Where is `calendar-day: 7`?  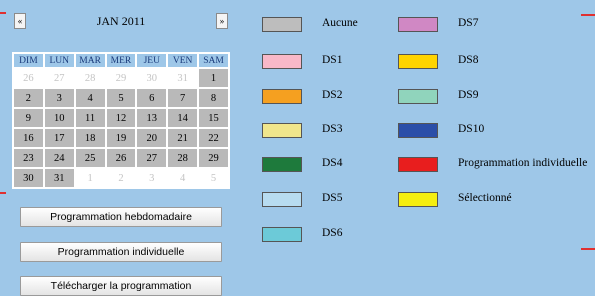
calendar-day: 7 is located at coordinates (183, 98).